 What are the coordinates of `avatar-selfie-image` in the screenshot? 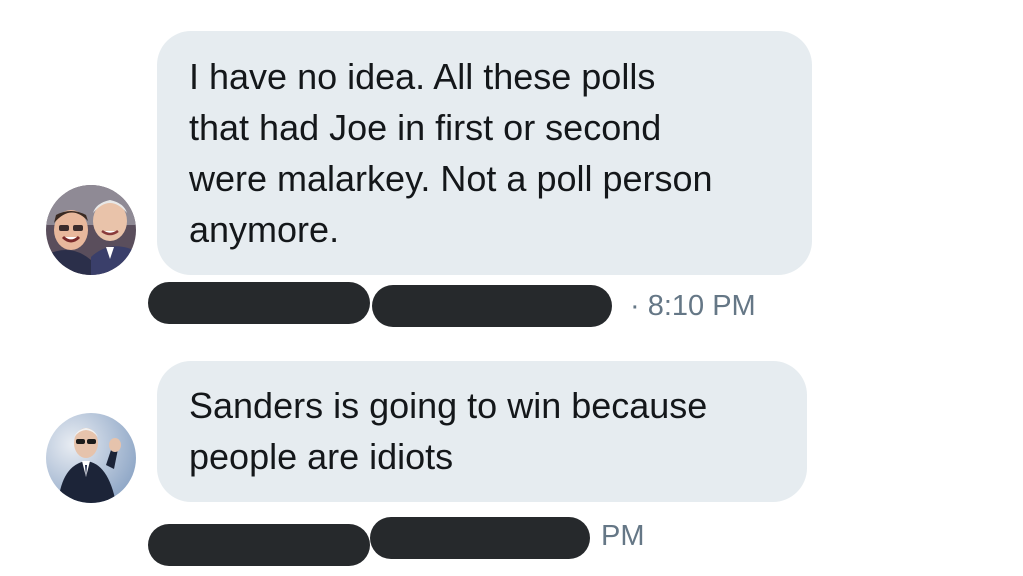 It's located at (91, 230).